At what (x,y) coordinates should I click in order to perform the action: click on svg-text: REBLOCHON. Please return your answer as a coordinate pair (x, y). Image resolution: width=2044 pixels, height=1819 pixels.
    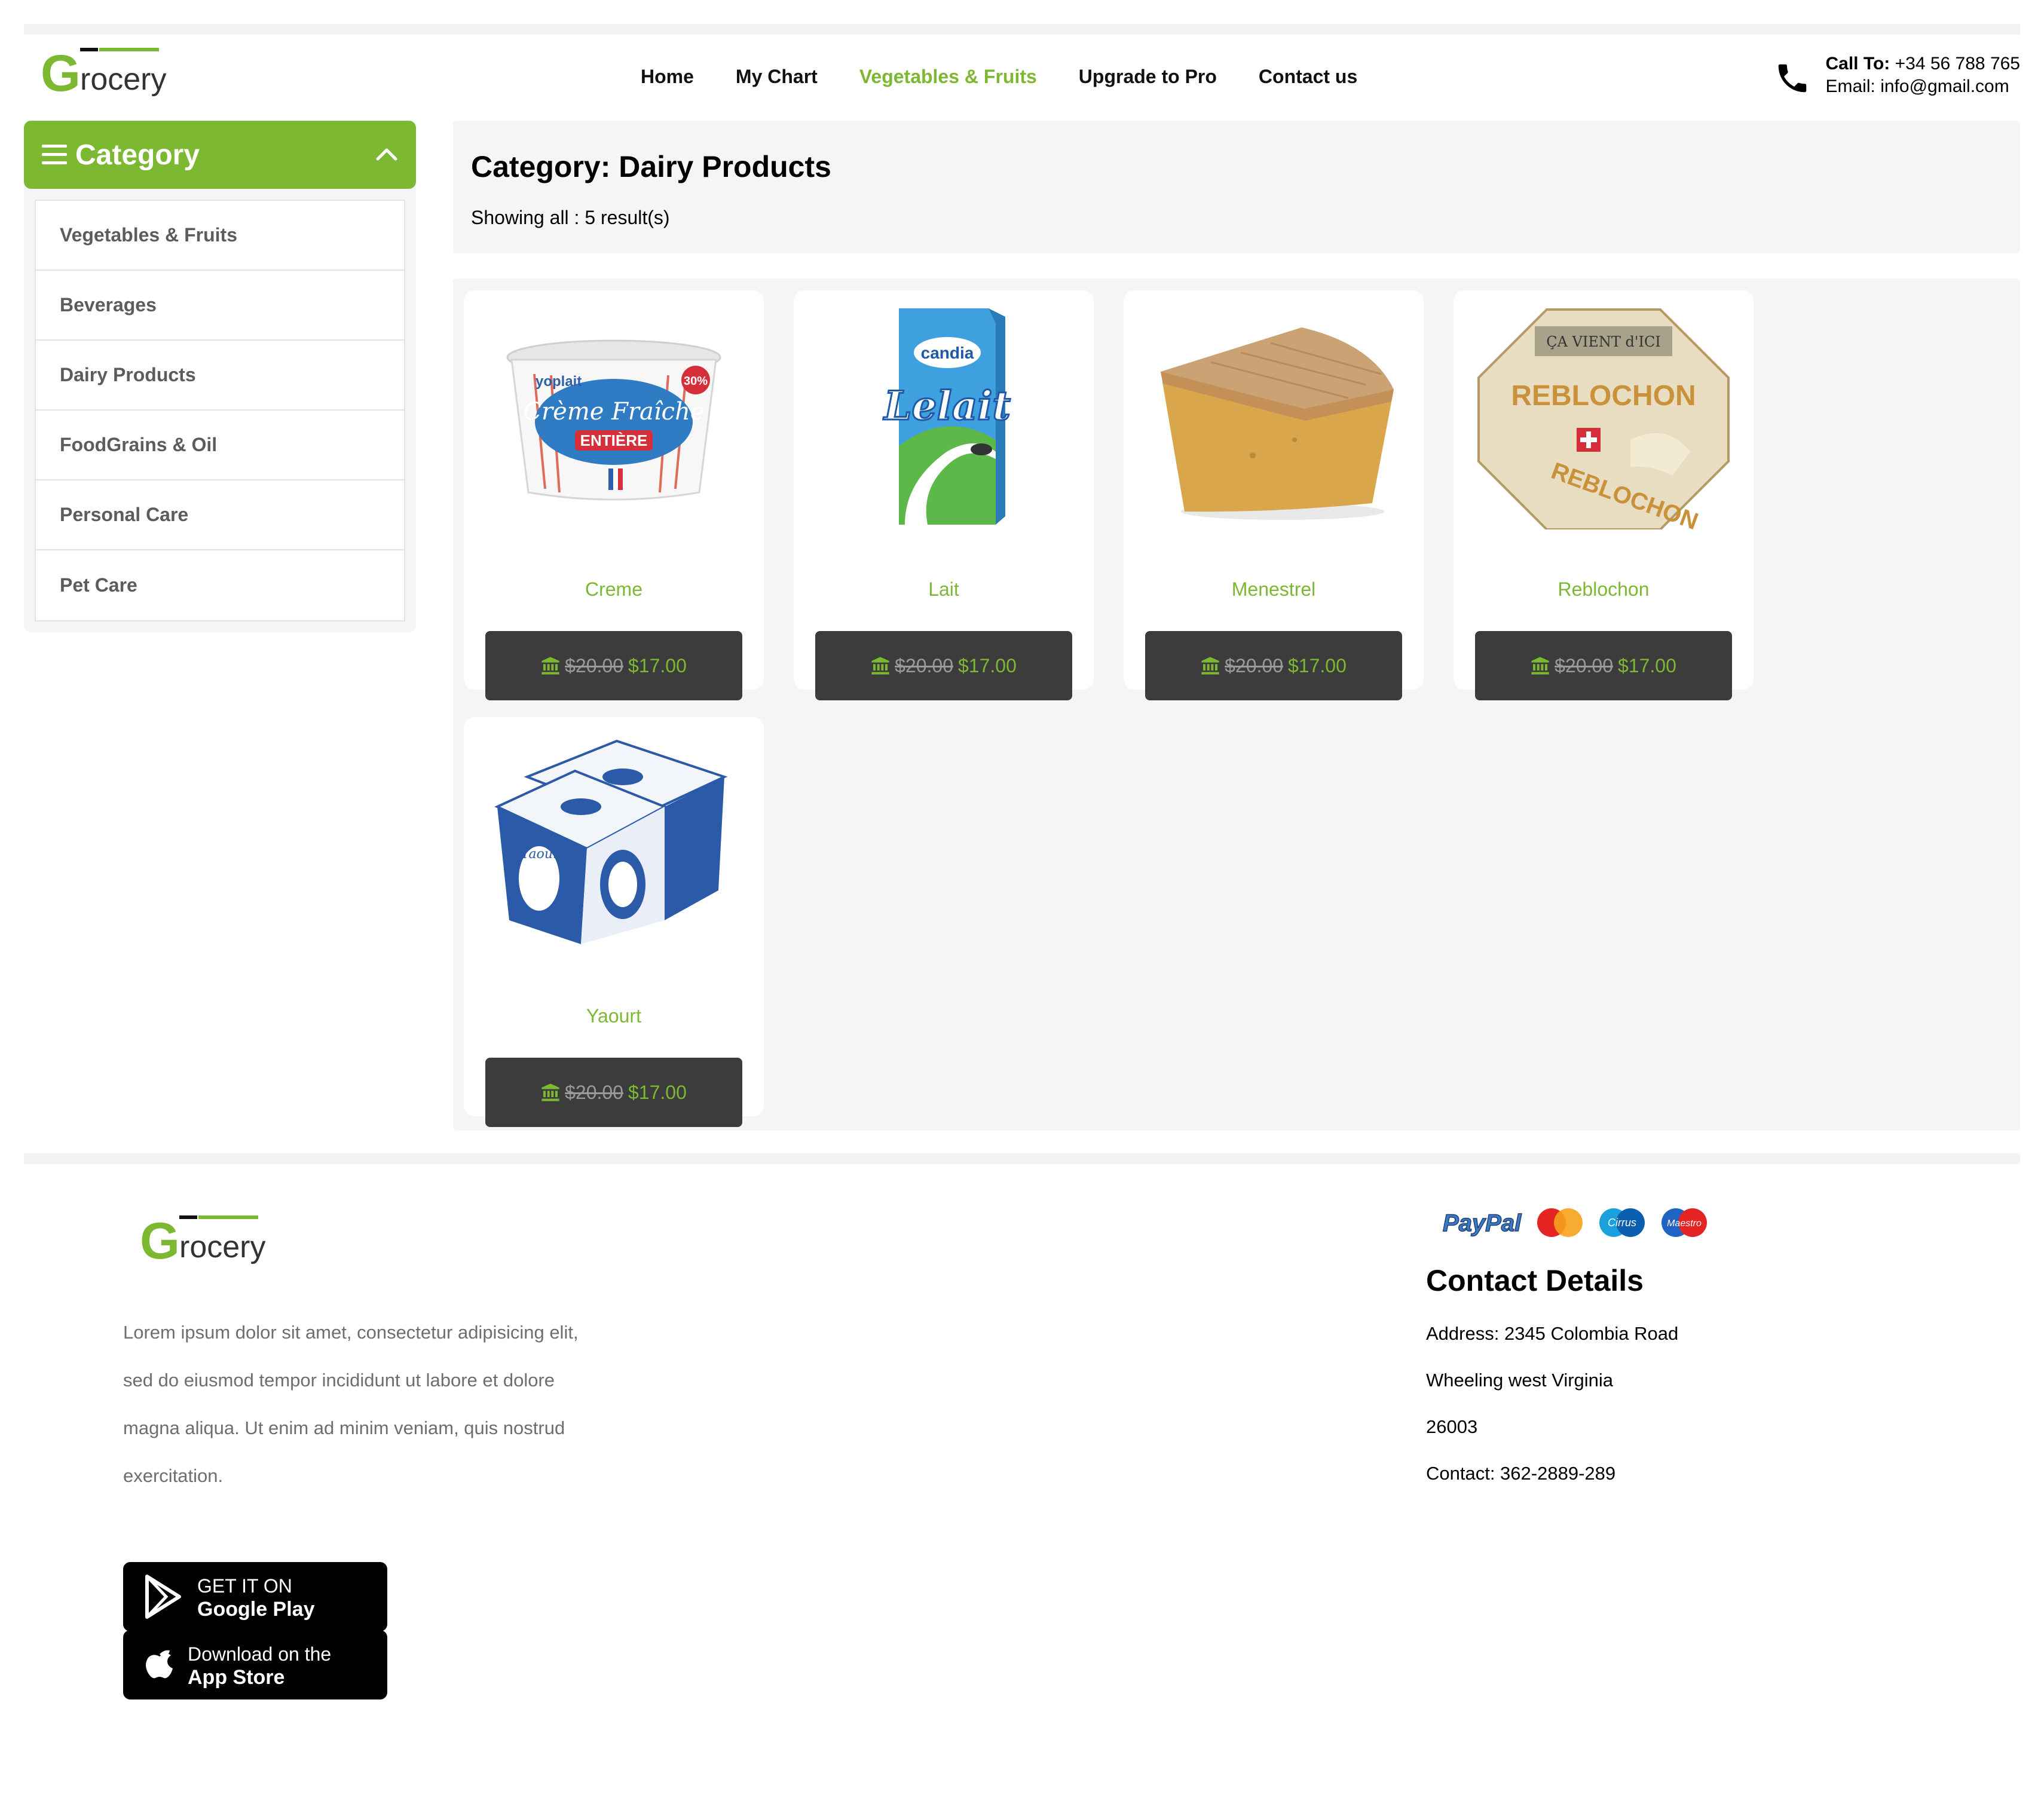
    Looking at the image, I should click on (1604, 396).